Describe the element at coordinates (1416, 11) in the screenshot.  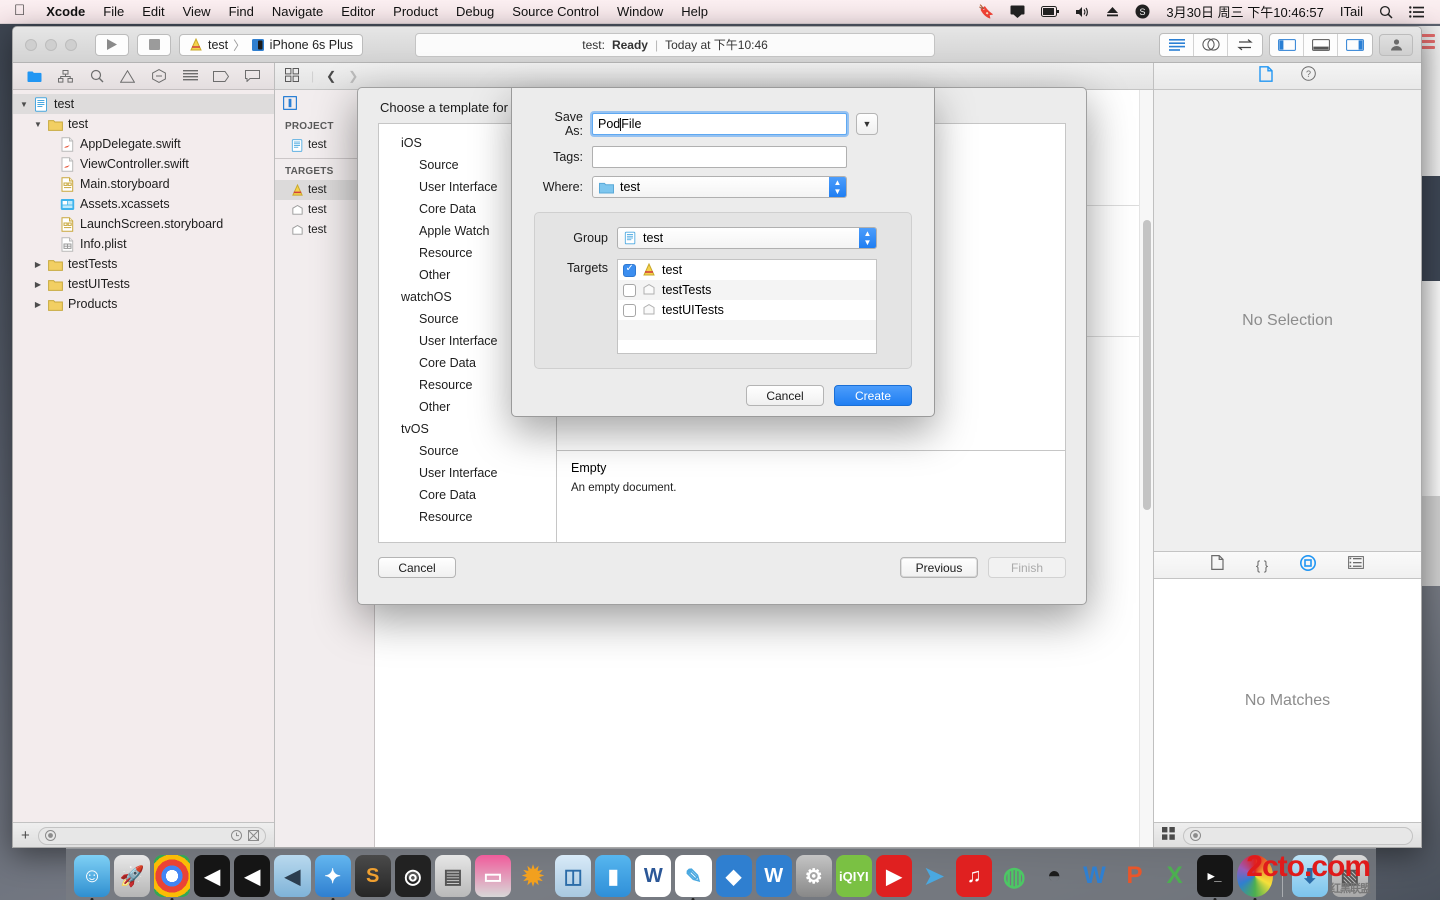
I see `notification-center-icon` at that location.